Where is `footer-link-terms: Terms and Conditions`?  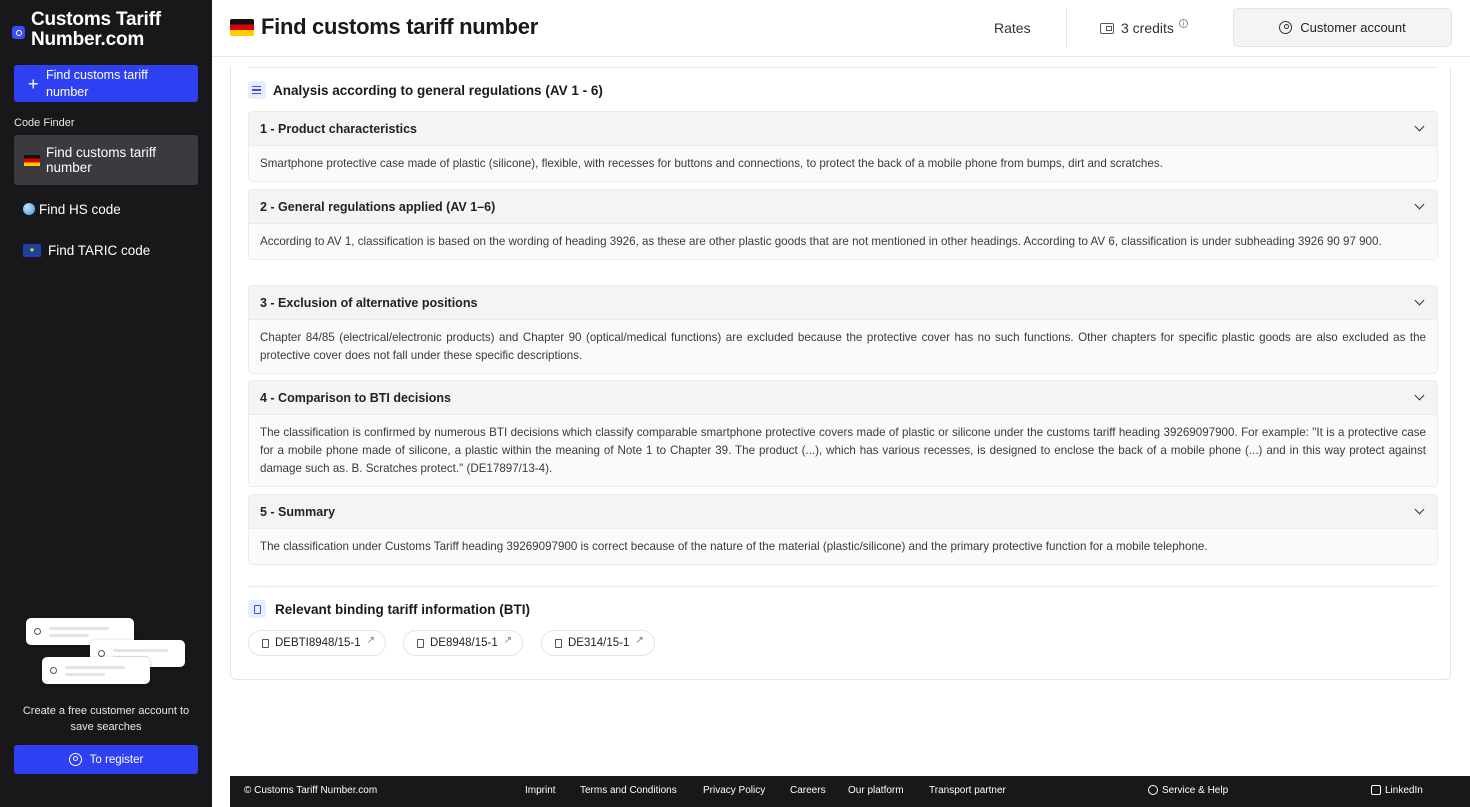 footer-link-terms: Terms and Conditions is located at coordinates (628, 790).